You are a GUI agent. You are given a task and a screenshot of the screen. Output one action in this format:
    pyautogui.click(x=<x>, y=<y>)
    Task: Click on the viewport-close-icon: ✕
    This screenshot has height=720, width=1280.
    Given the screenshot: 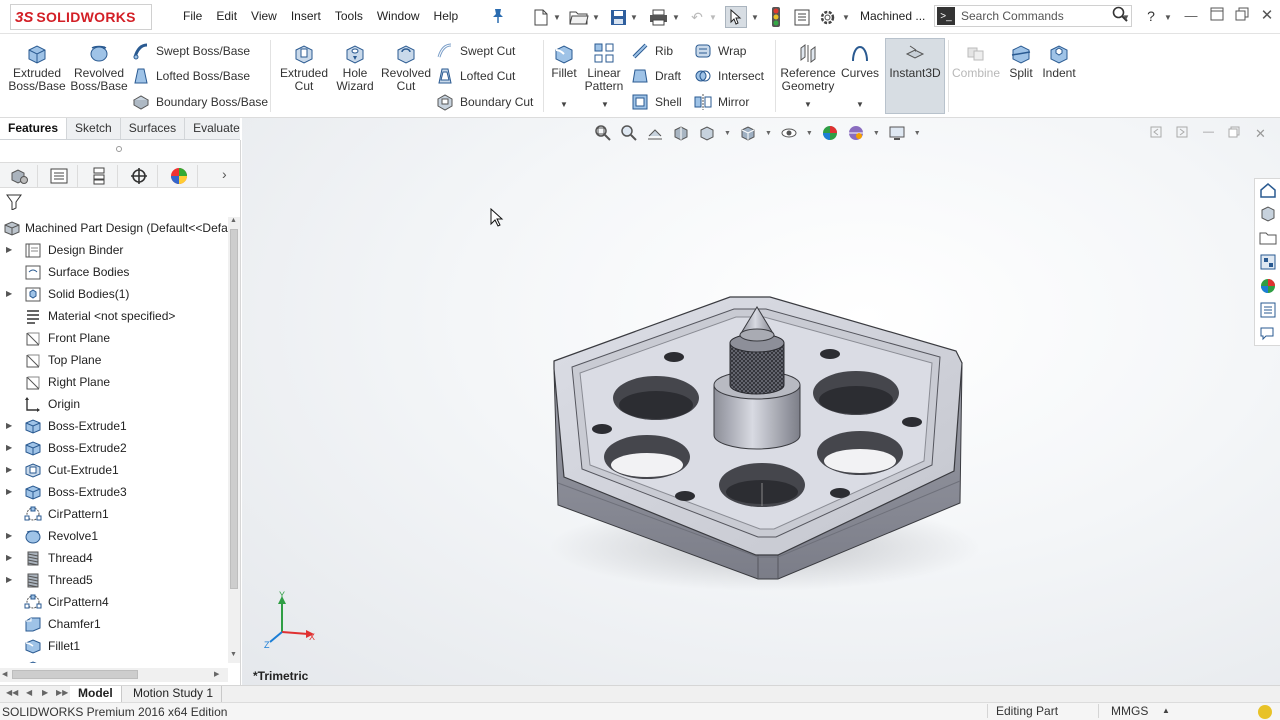 What is the action you would take?
    pyautogui.click(x=1260, y=134)
    